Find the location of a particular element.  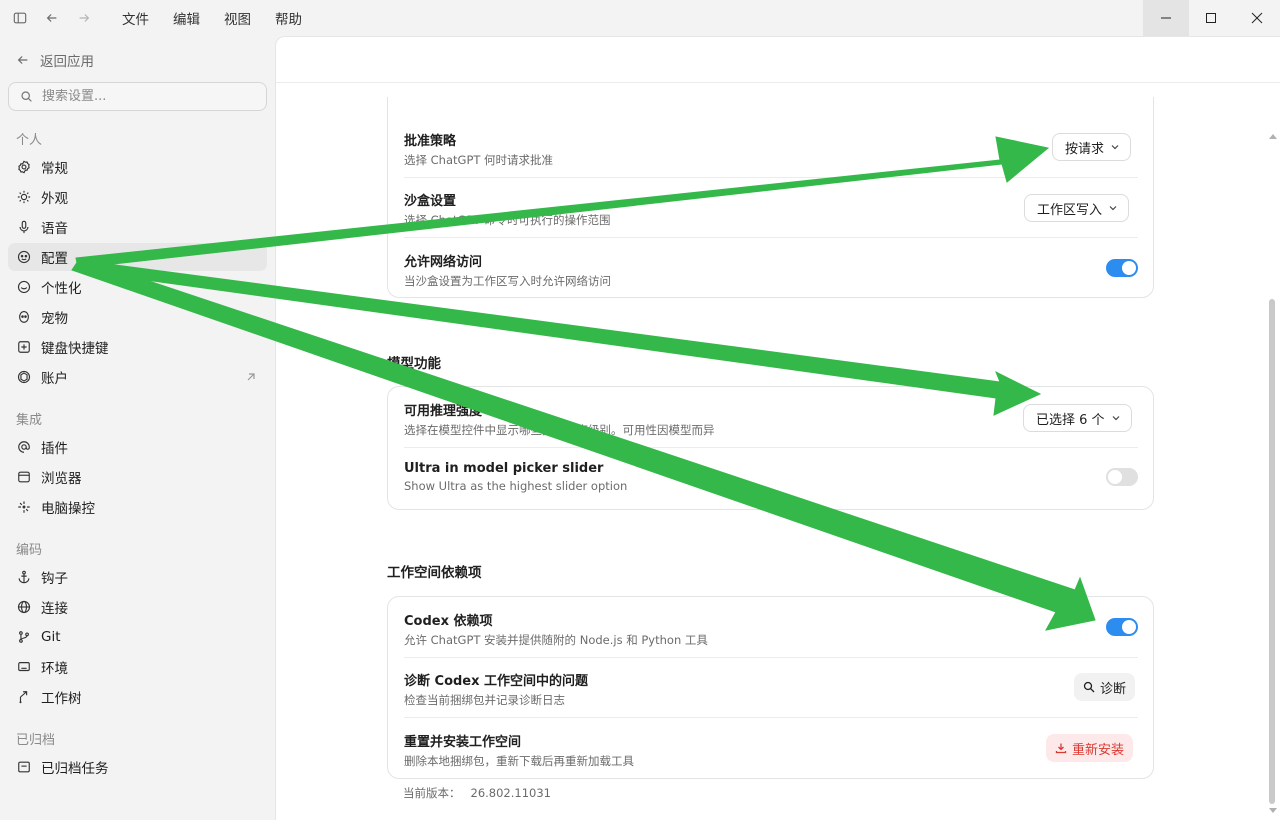

back-to-app-link: 返回应用 is located at coordinates (55, 60).